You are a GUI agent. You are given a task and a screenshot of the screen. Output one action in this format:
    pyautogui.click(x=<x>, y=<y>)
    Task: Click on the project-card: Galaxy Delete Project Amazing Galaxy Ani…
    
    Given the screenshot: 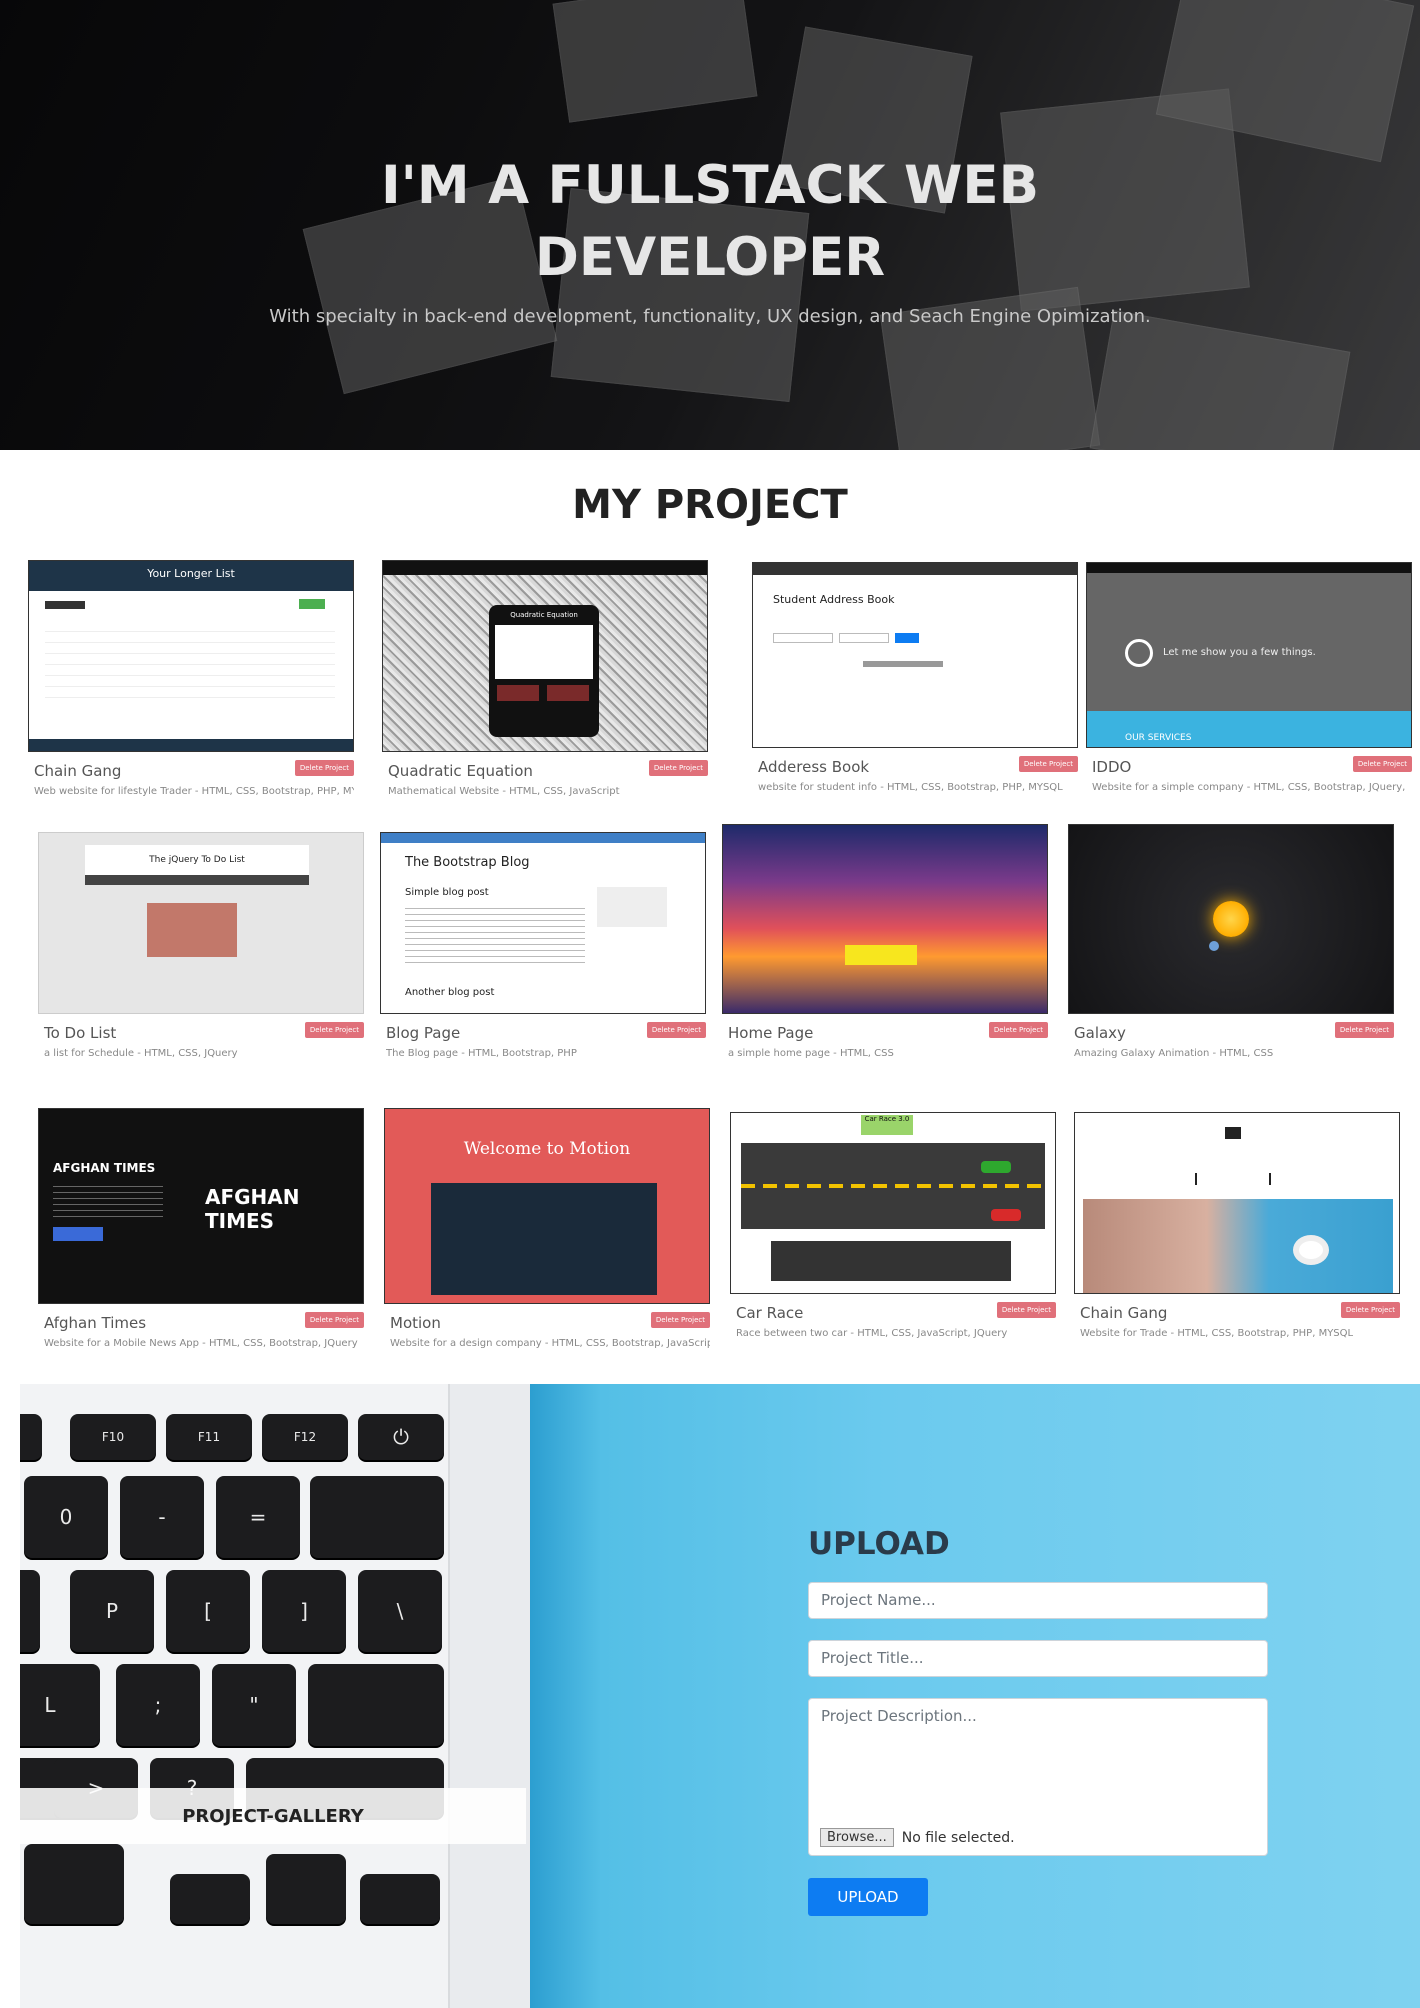 What is the action you would take?
    pyautogui.click(x=1231, y=941)
    